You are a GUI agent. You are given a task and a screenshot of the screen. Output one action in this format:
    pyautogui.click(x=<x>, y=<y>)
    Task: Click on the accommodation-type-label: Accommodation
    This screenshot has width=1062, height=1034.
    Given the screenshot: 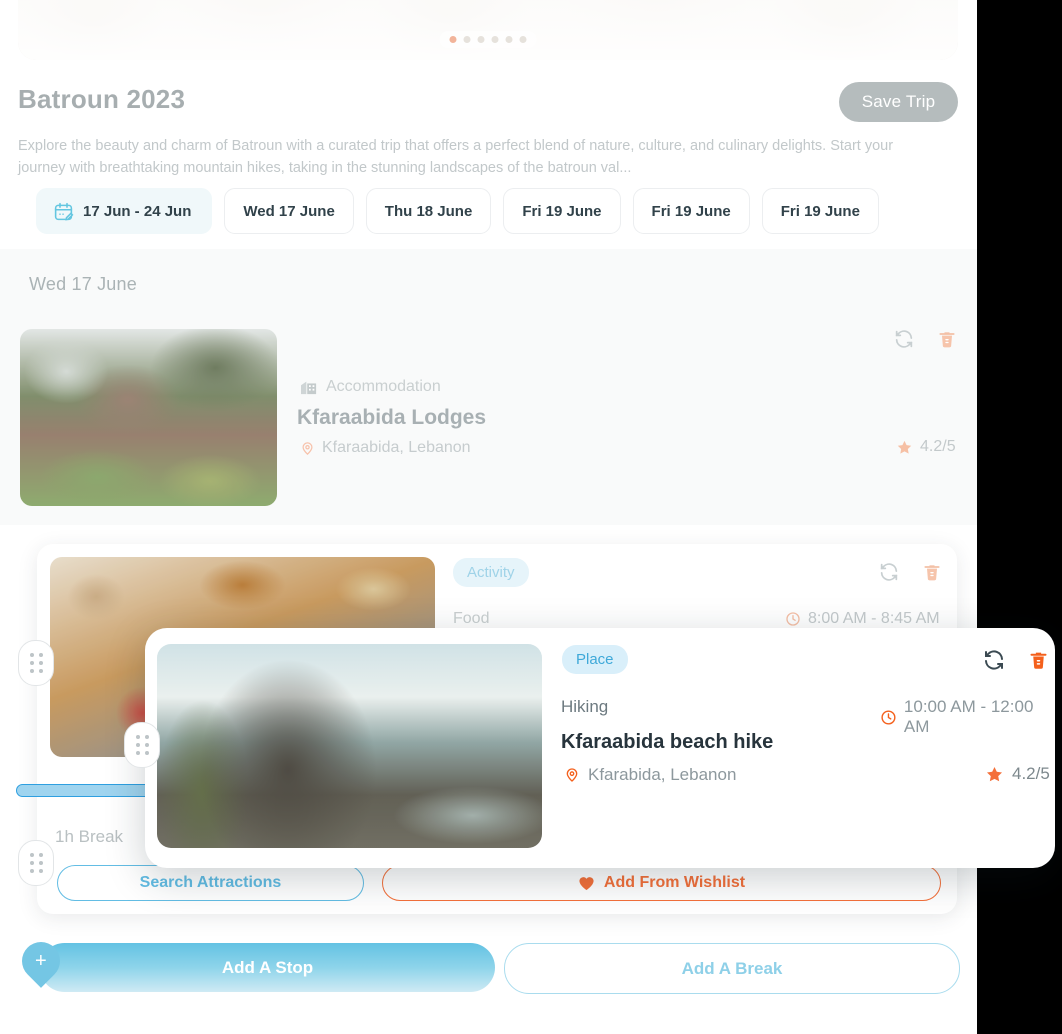 What is the action you would take?
    pyautogui.click(x=383, y=386)
    